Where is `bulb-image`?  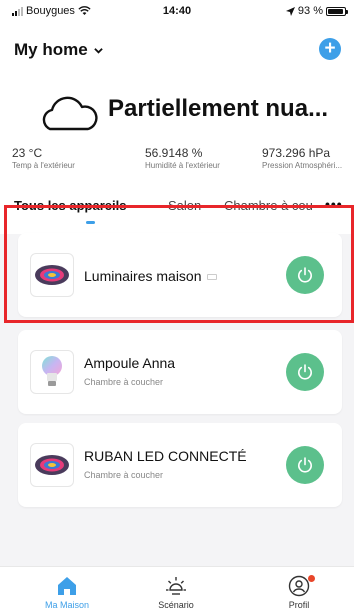
bulb-image is located at coordinates (52, 372).